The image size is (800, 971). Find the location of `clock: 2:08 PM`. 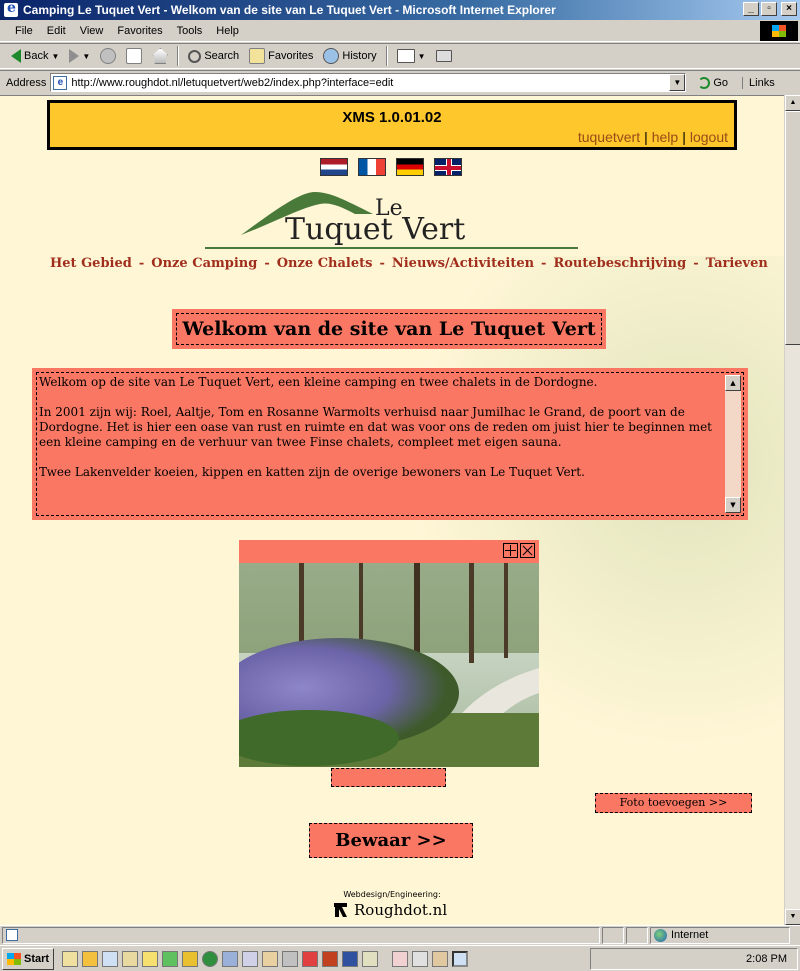

clock: 2:08 PM is located at coordinates (766, 959).